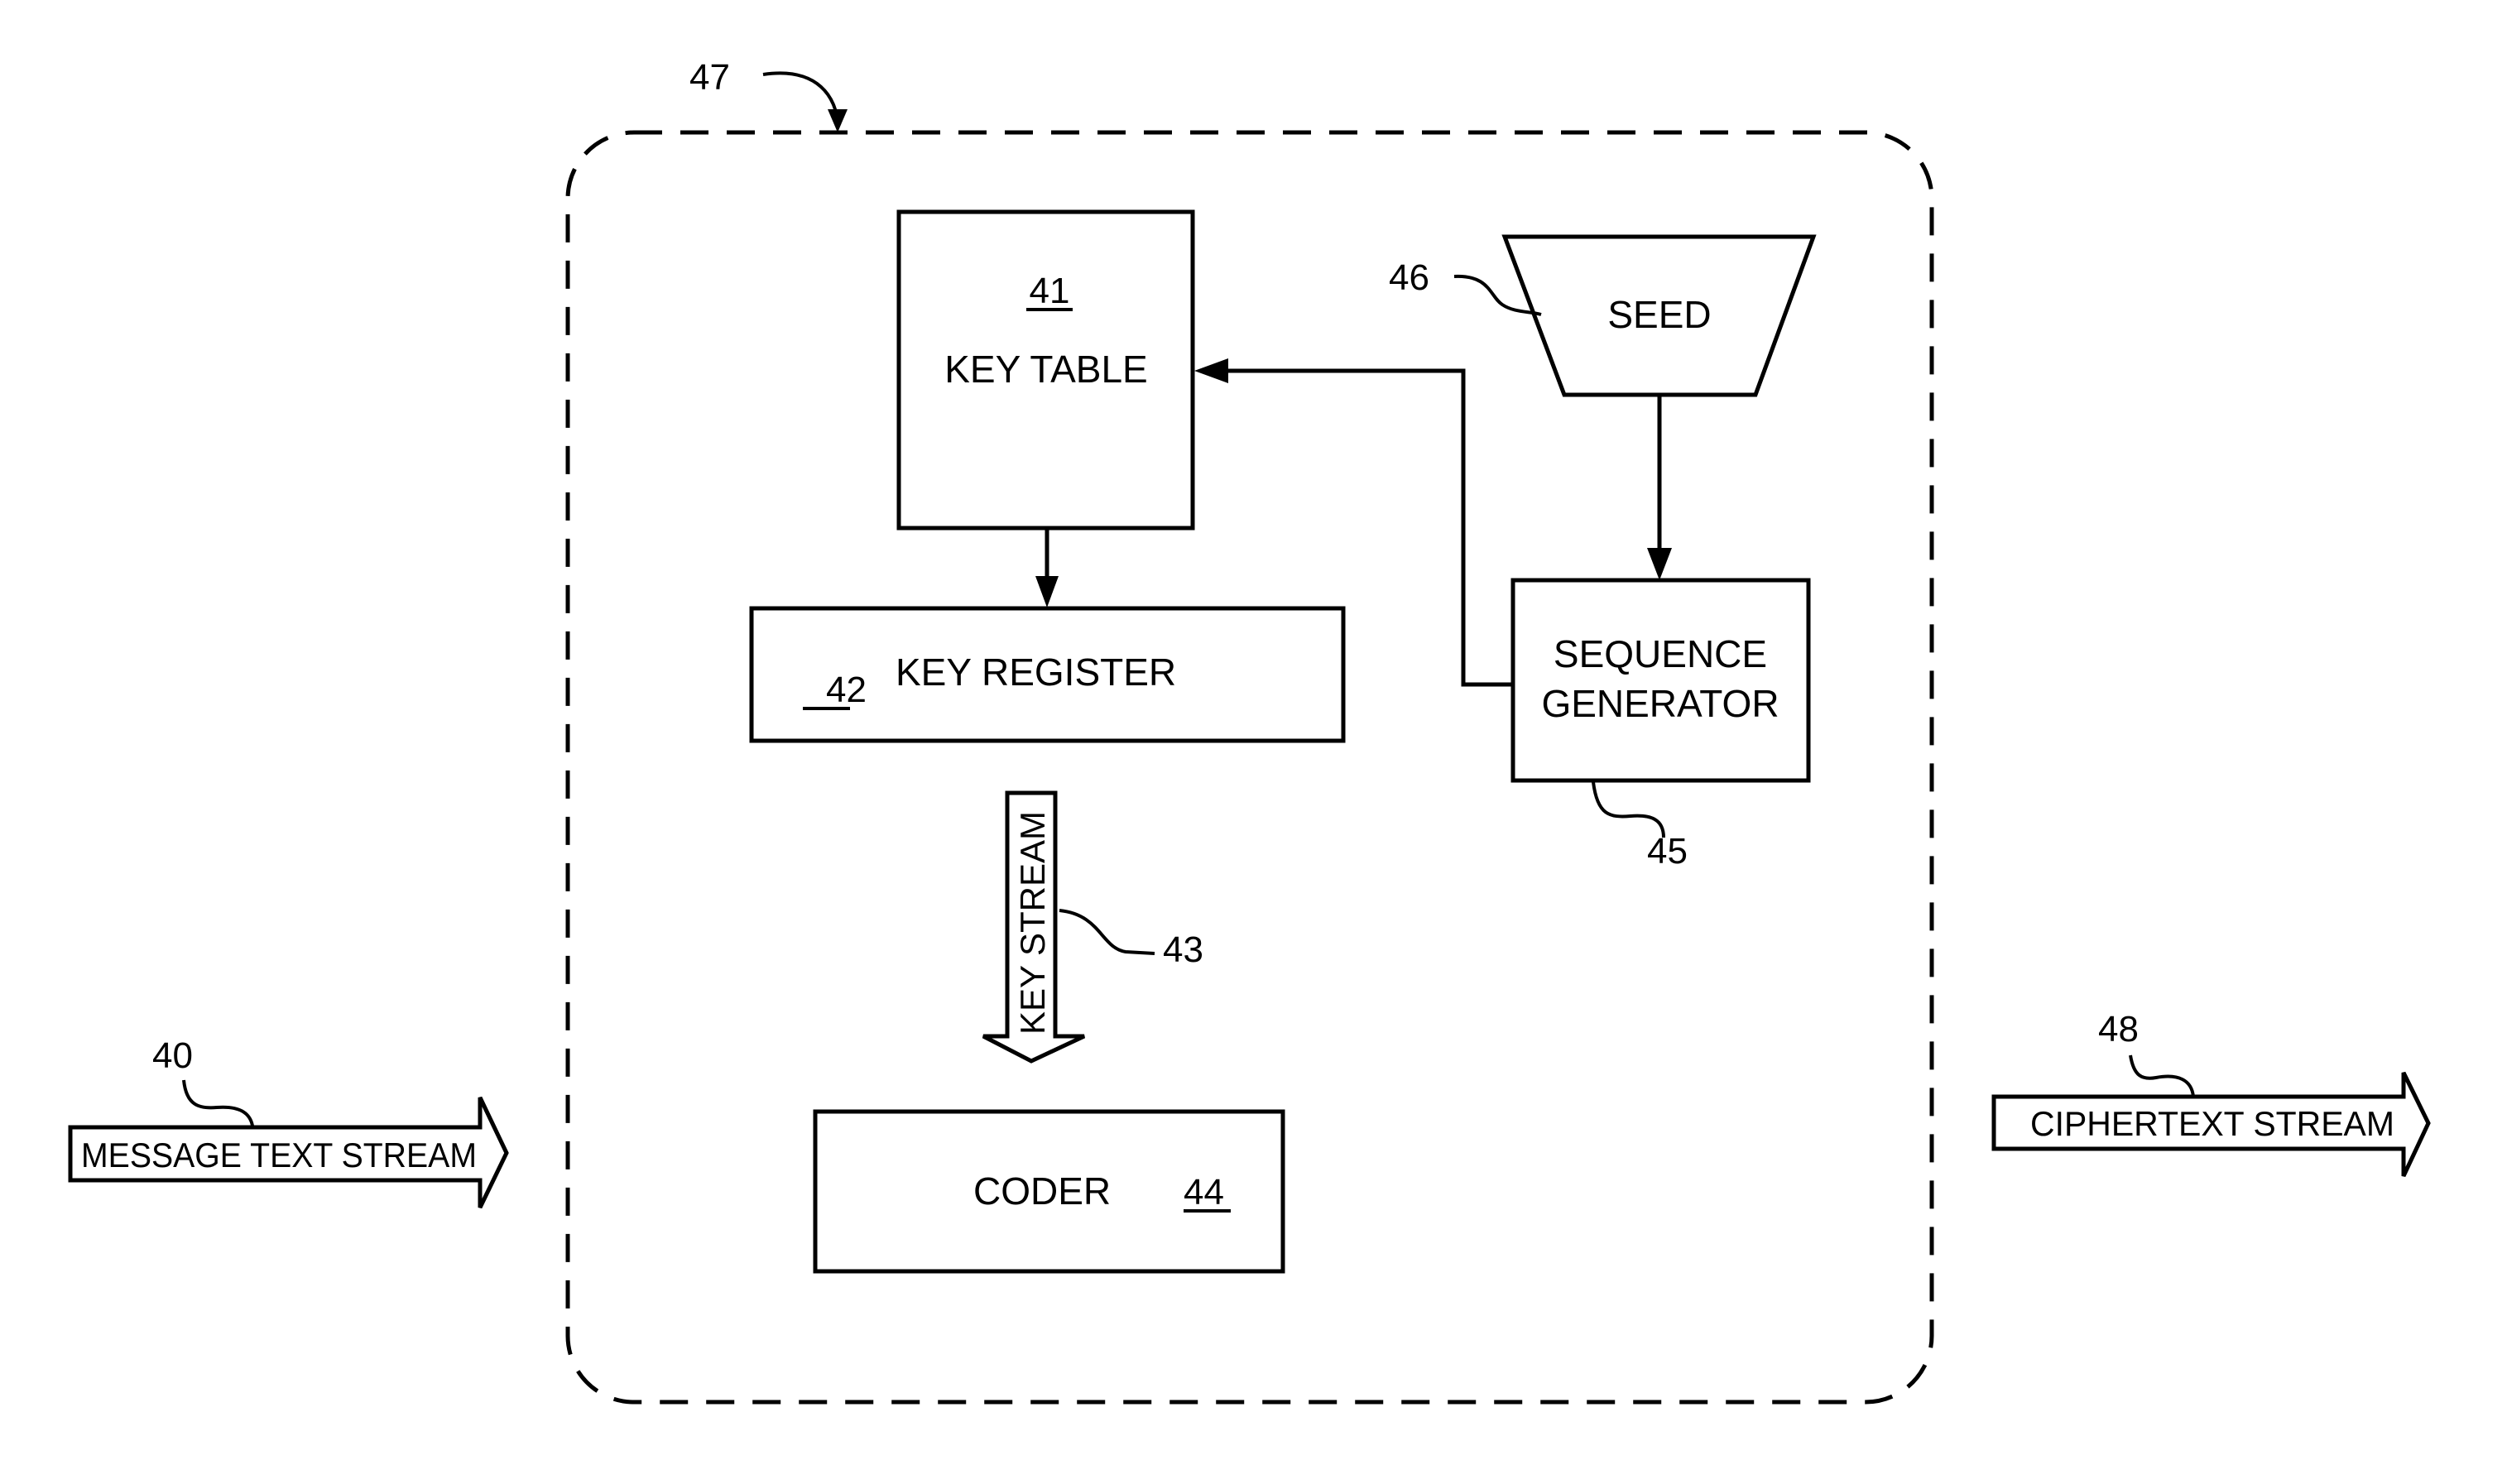  Describe the element at coordinates (1107, 932) in the screenshot. I see `key-stream-leader` at that location.